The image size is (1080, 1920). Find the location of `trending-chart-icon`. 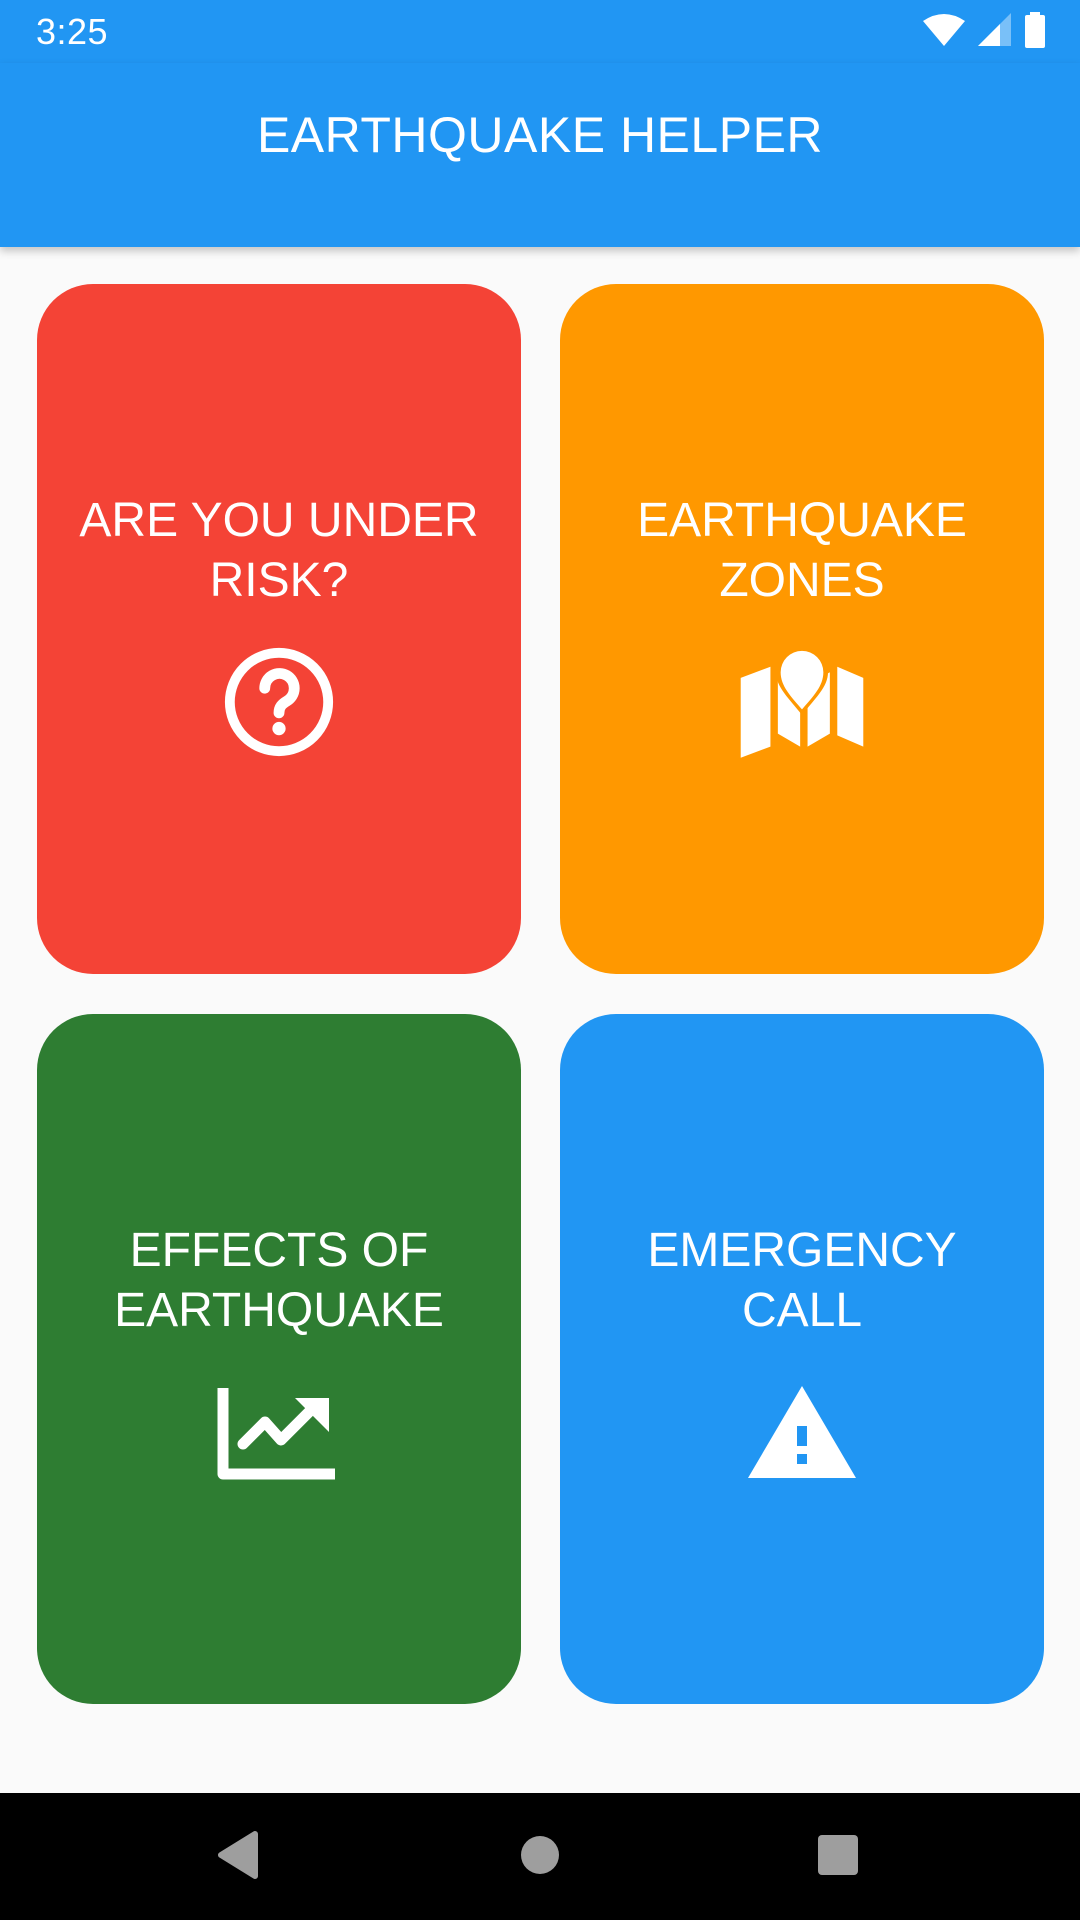

trending-chart-icon is located at coordinates (279, 1432).